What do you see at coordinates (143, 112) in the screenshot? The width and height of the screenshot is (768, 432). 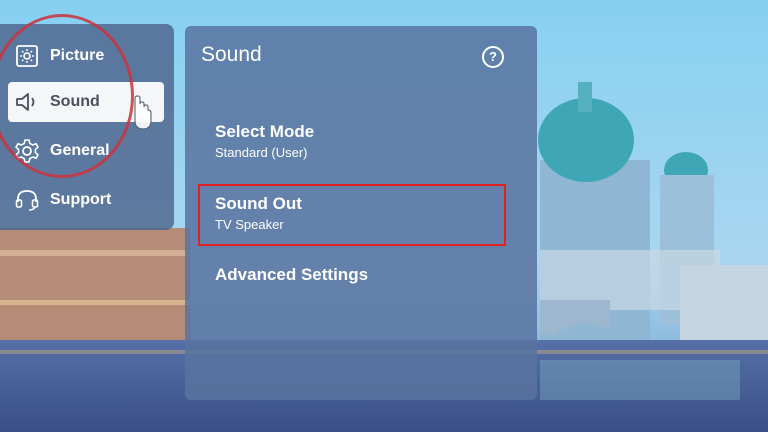 I see `mouse-pointer-icon` at bounding box center [143, 112].